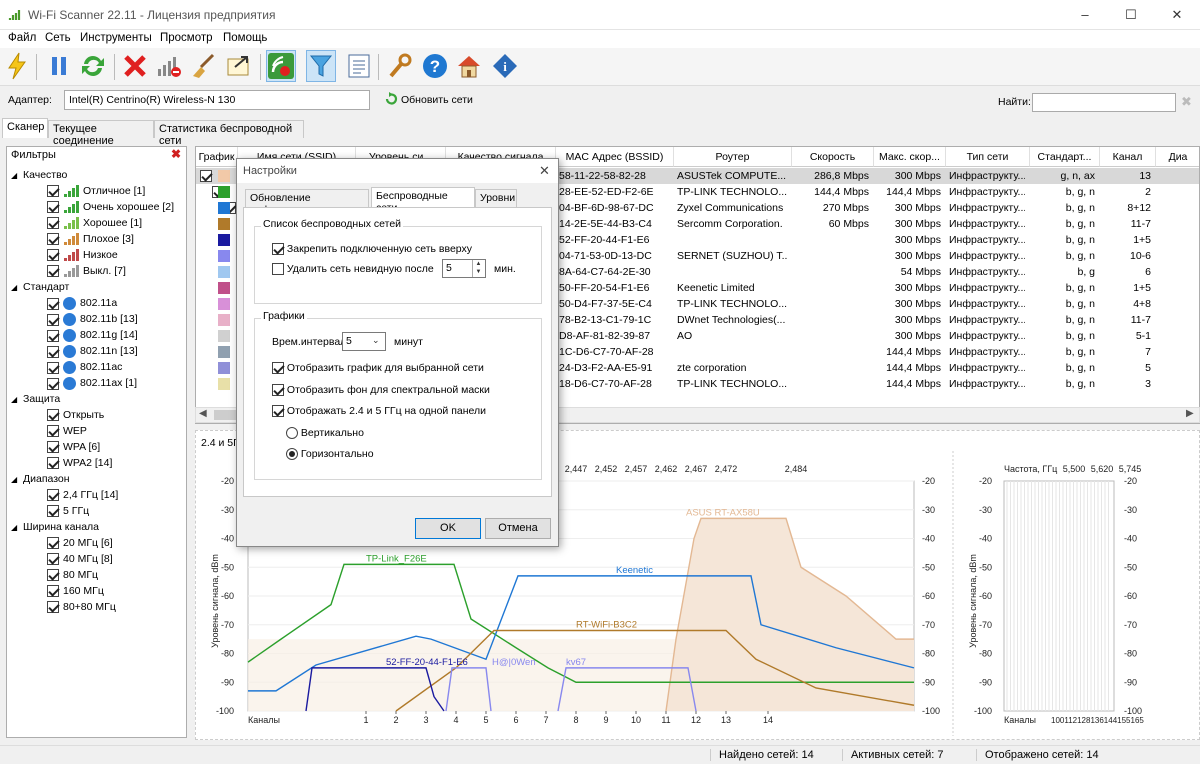  I want to click on filter-item: 802.11b [13], so click(92, 319).